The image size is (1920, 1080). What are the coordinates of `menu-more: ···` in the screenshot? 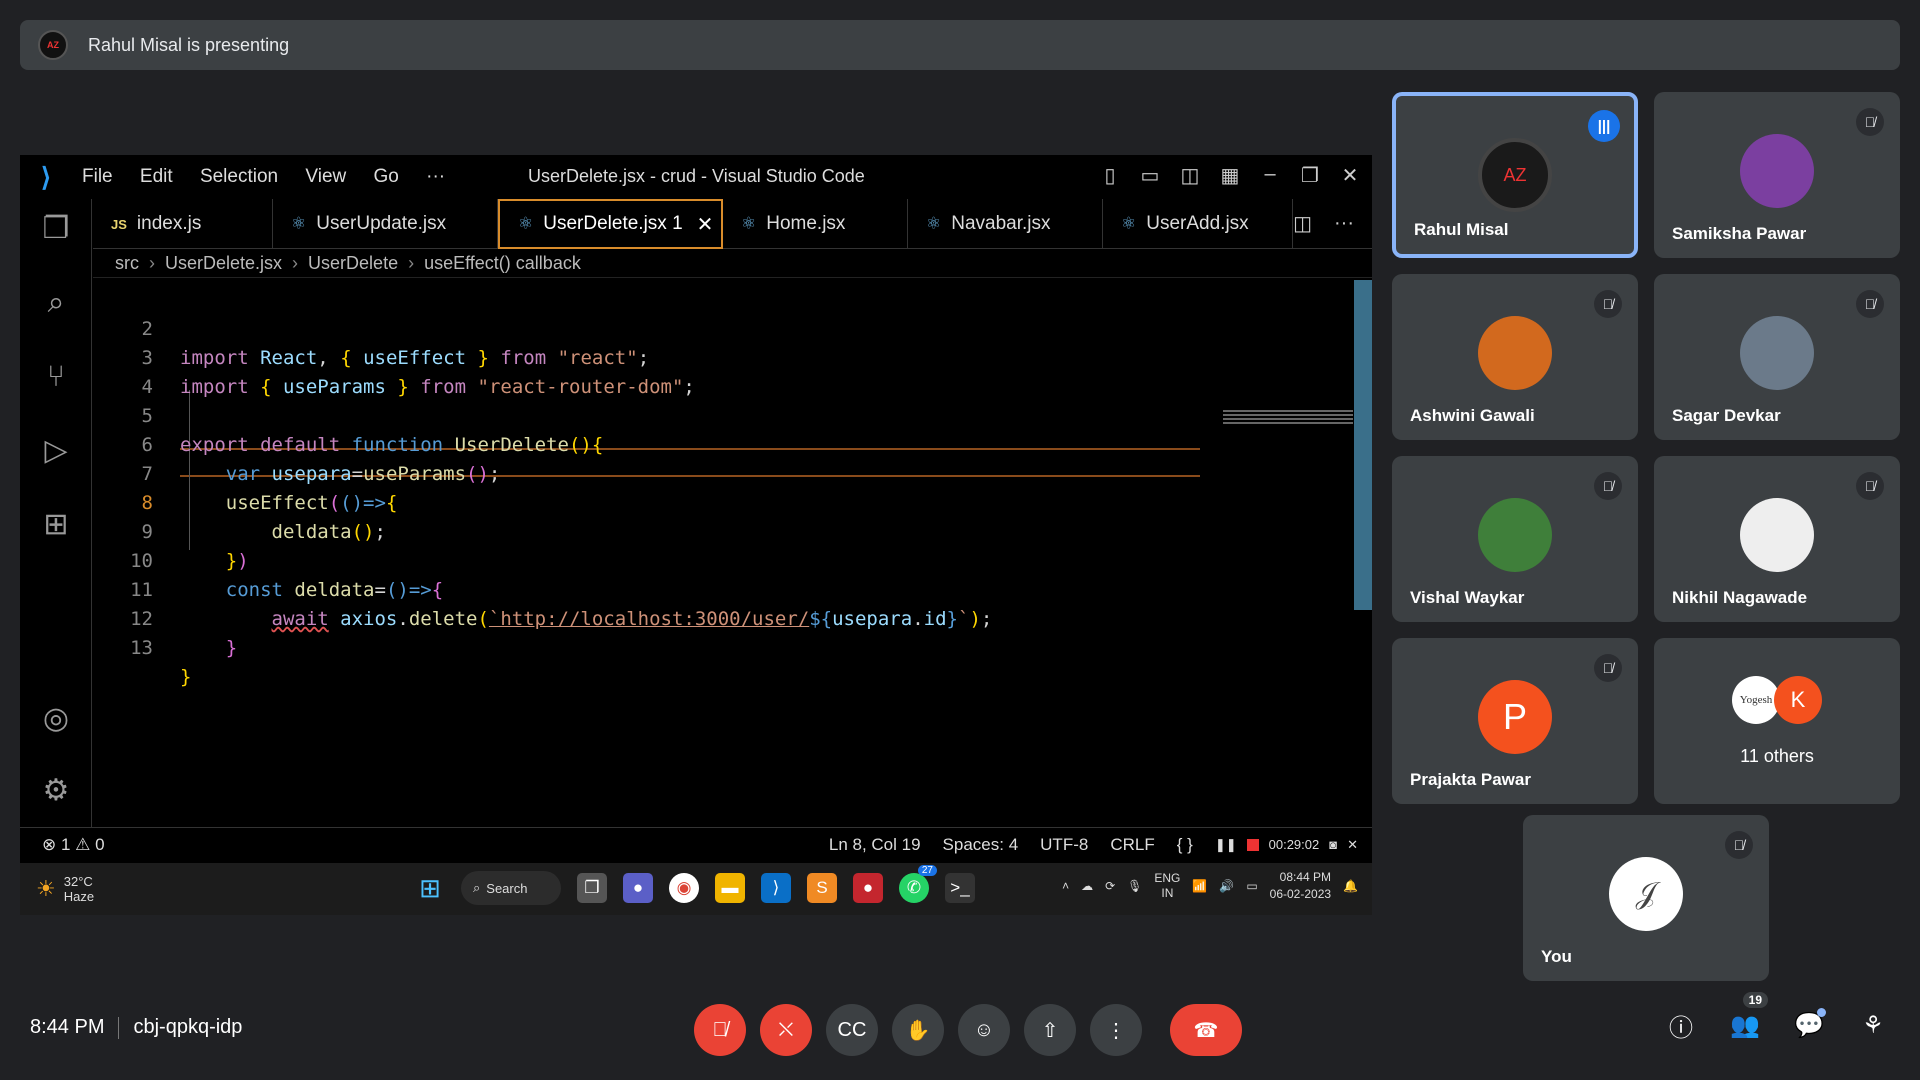 It's located at (435, 176).